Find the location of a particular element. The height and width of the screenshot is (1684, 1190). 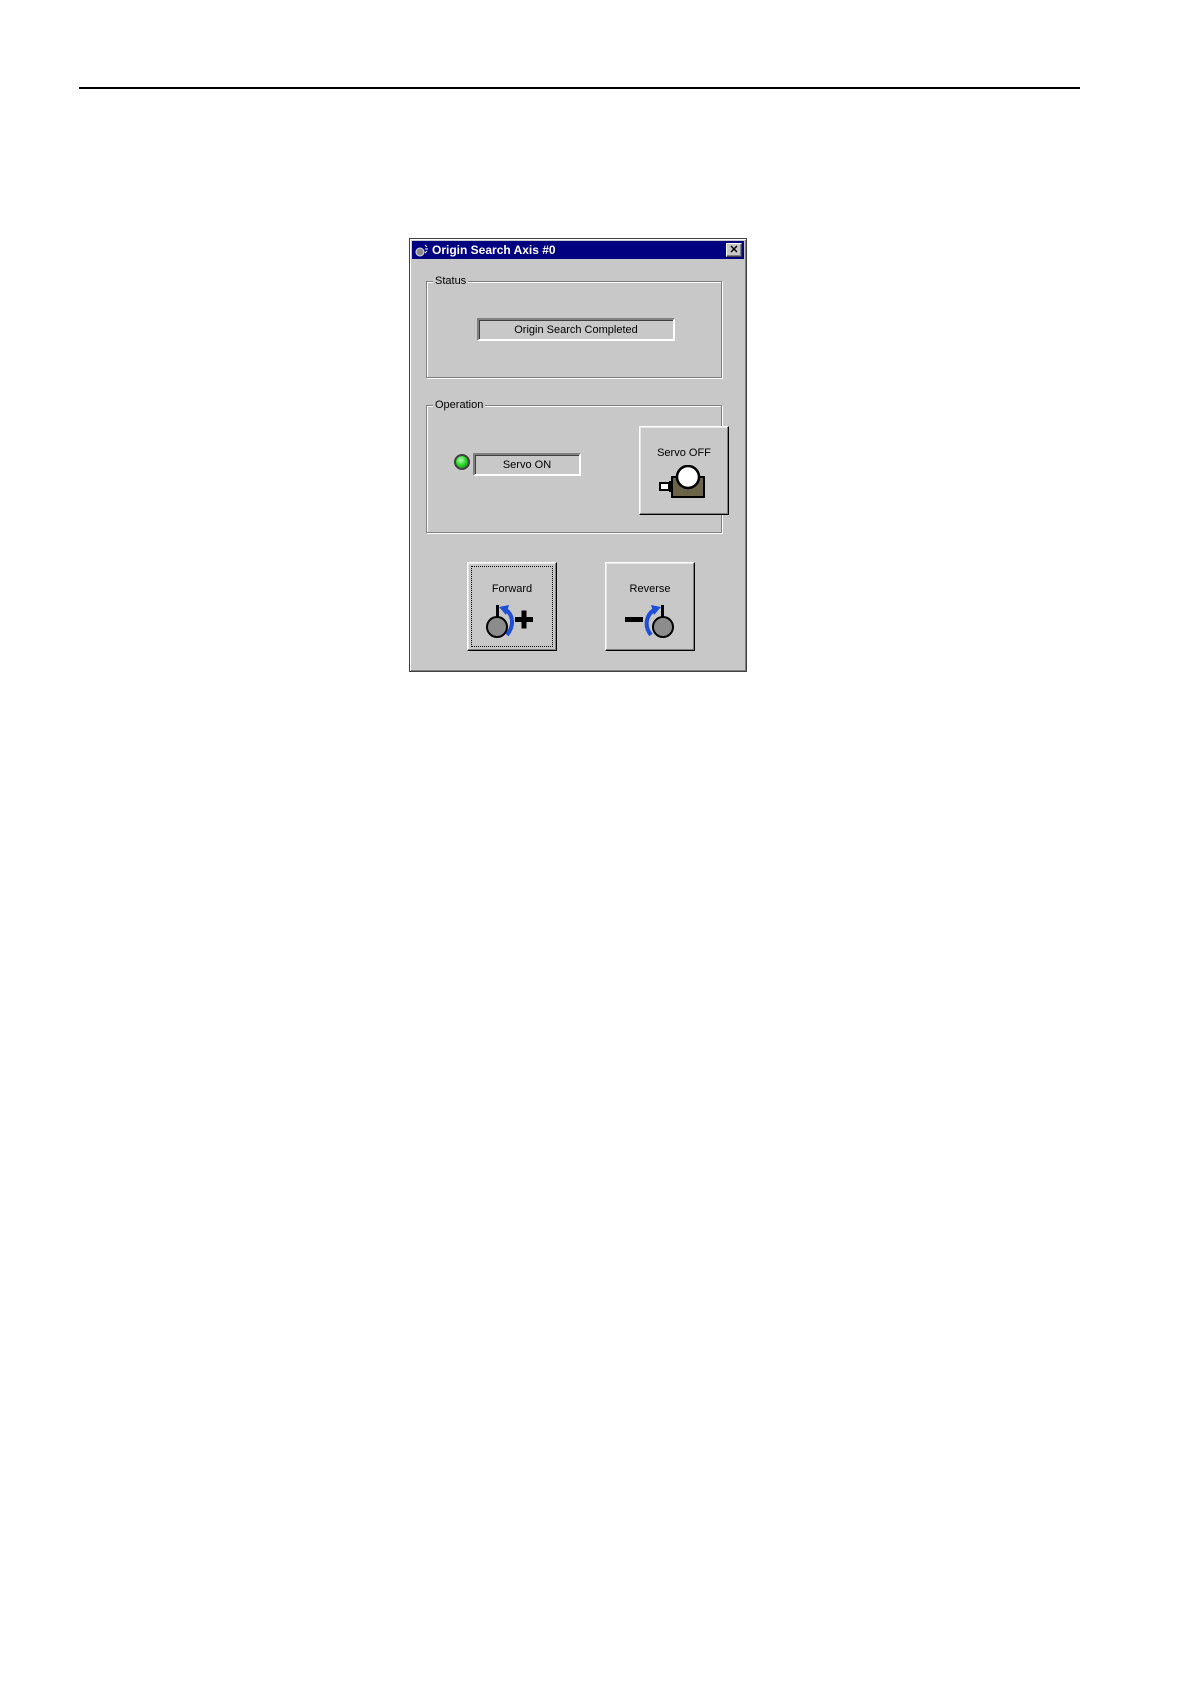

reverse-button: Reverse is located at coordinates (650, 606).